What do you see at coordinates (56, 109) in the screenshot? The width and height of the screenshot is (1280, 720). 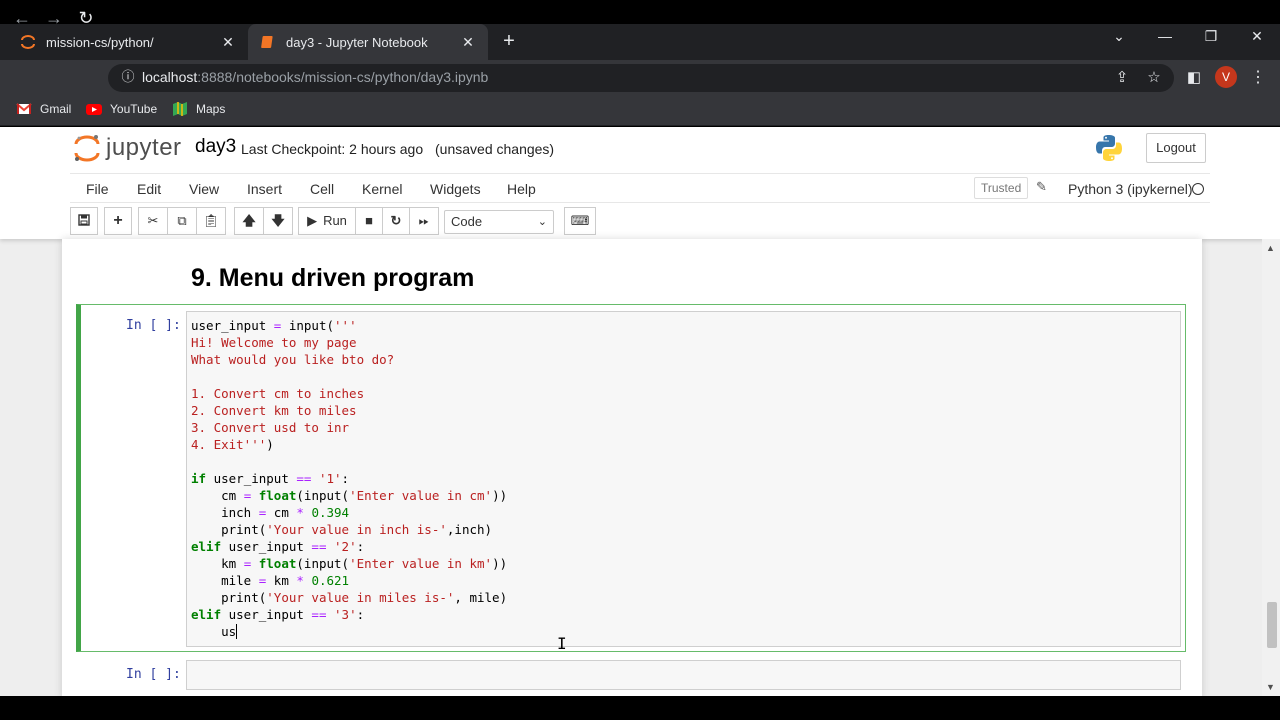 I see `bookmark-label: Gmail` at bounding box center [56, 109].